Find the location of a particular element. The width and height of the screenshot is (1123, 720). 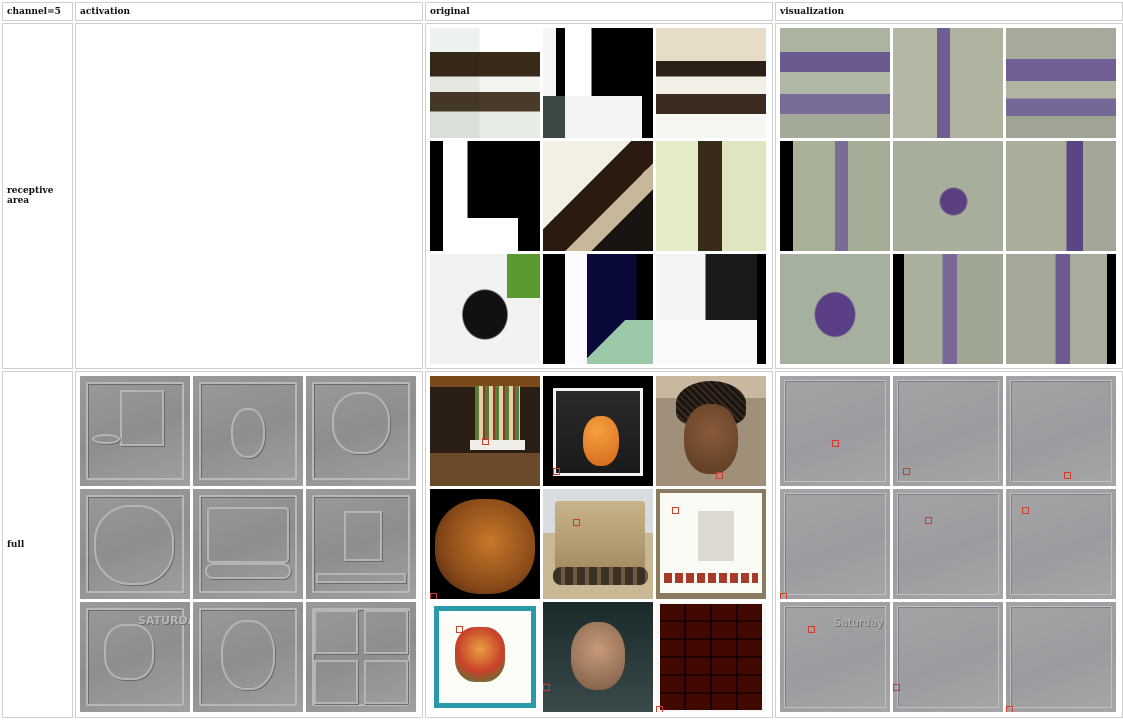

visualization-card-text: Saturday is located at coordinates (859, 622).